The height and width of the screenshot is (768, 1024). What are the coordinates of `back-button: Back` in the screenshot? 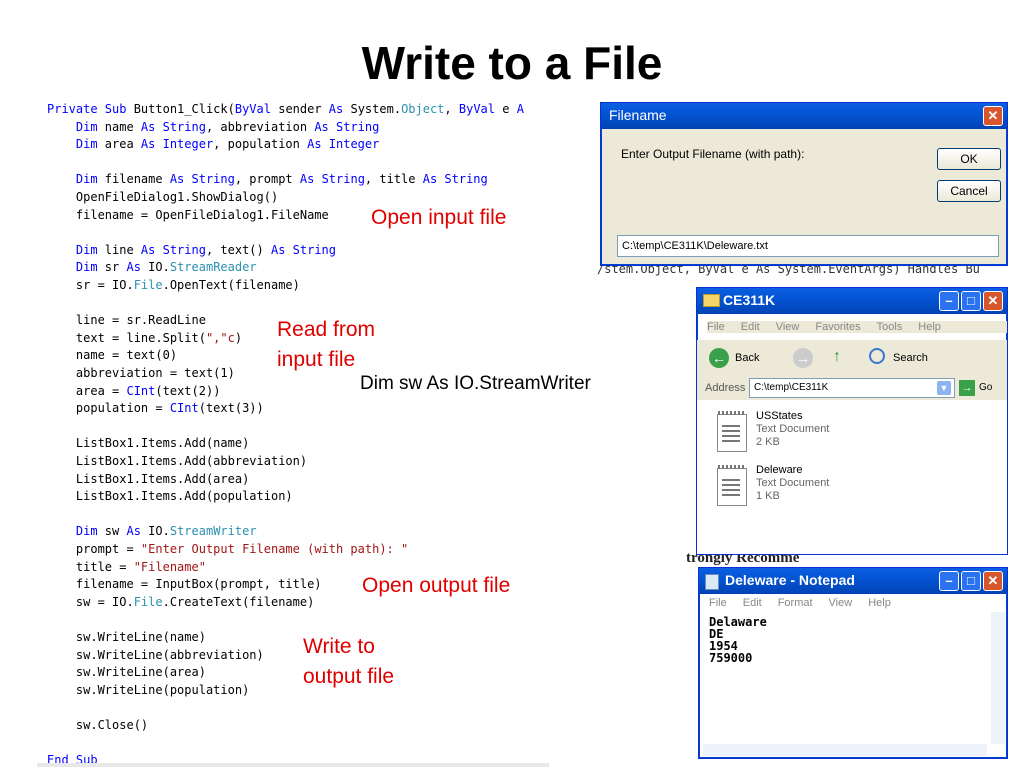 It's located at (747, 358).